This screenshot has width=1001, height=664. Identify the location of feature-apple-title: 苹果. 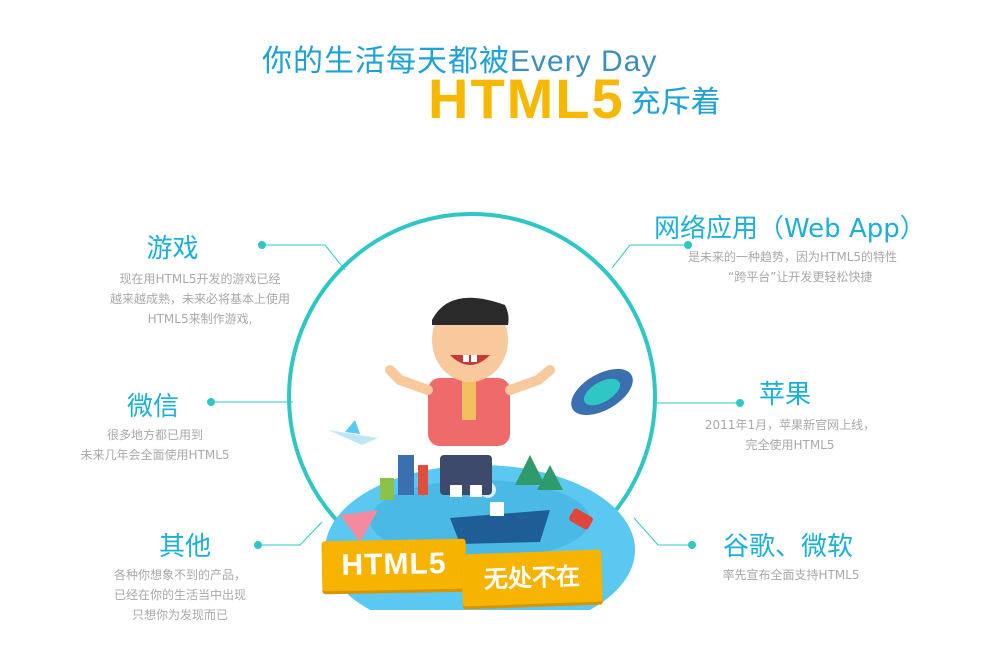
(784, 395).